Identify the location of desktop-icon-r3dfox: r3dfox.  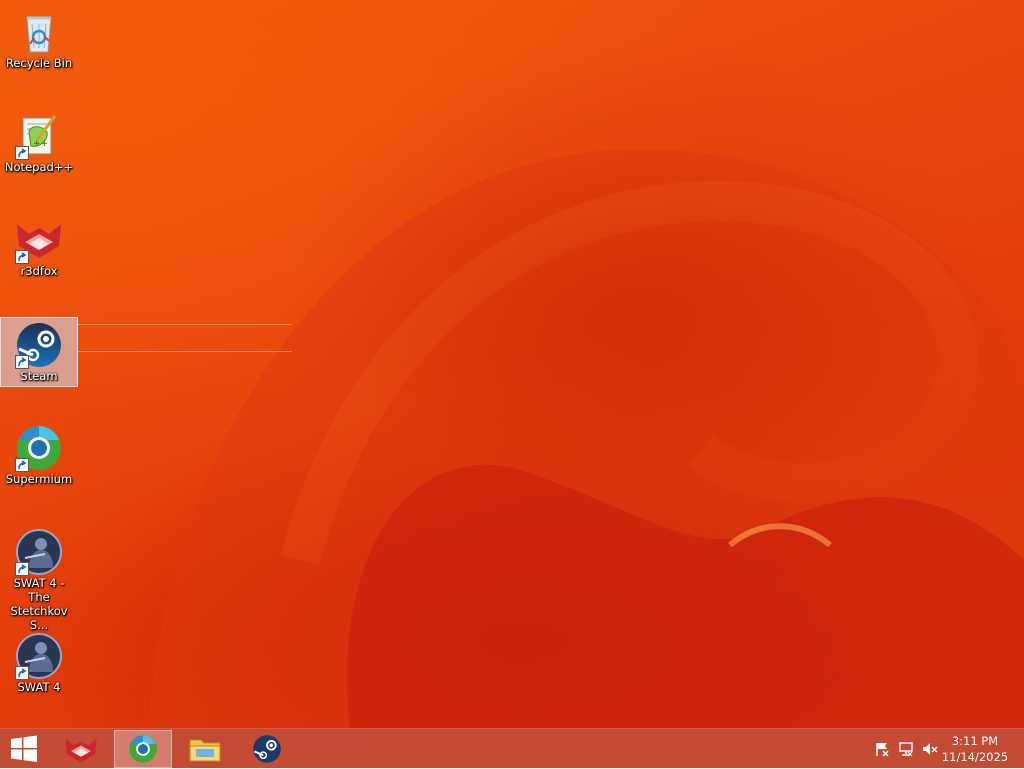
(39, 247).